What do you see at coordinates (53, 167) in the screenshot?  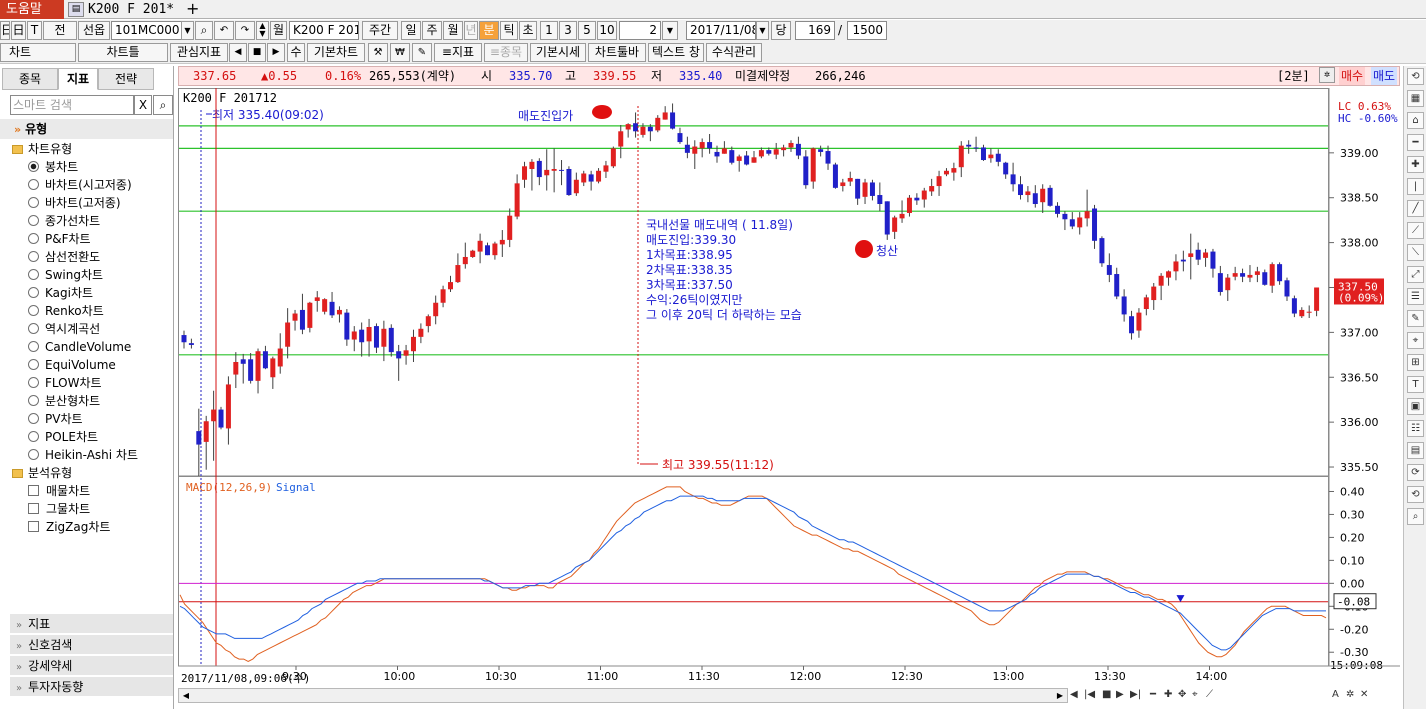 I see `chart-type-option: 봉차트` at bounding box center [53, 167].